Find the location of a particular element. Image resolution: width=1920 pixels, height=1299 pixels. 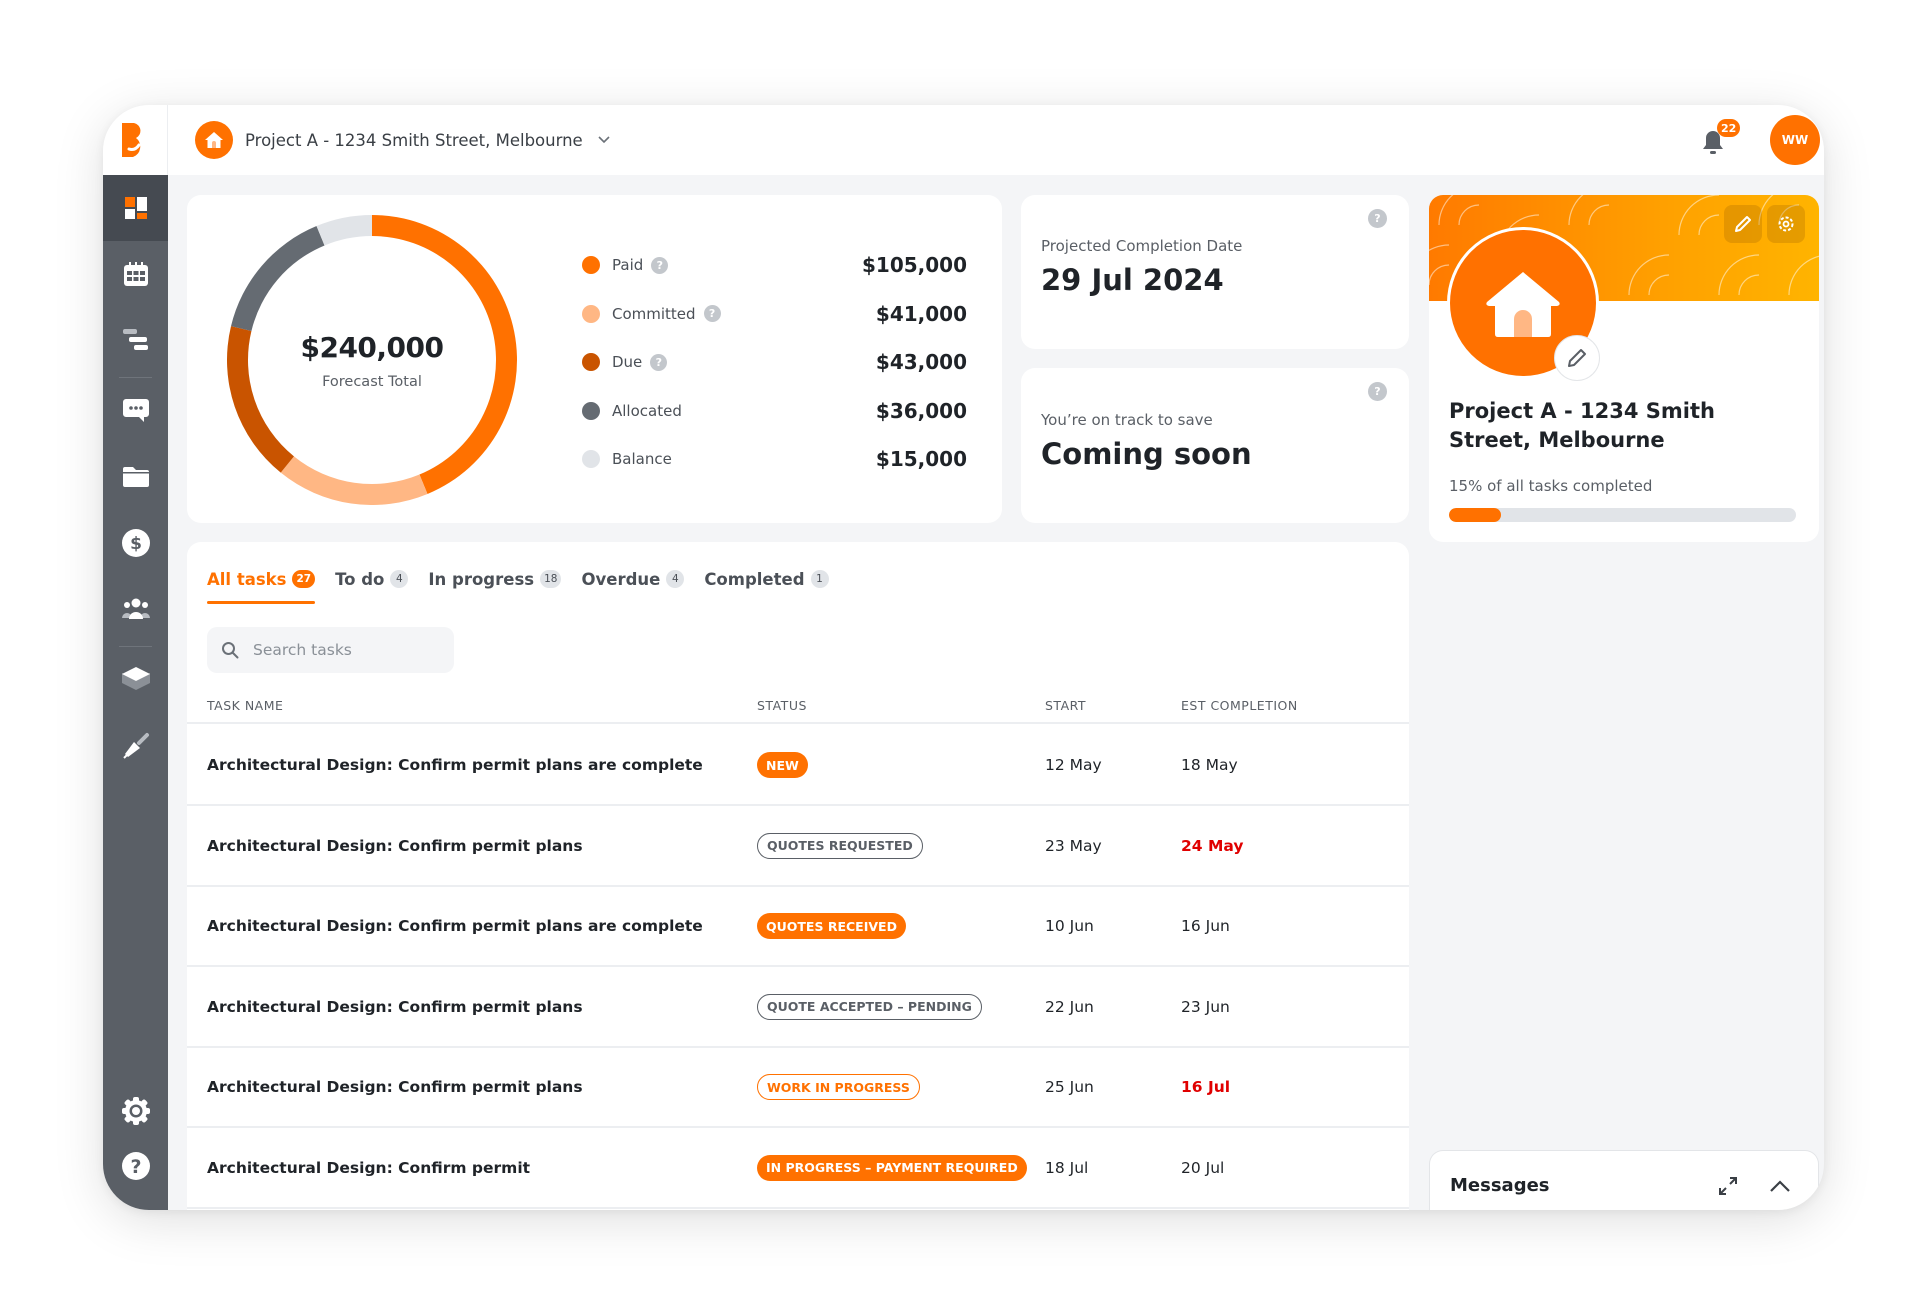

tab-completed: Completed 1 is located at coordinates (766, 579).